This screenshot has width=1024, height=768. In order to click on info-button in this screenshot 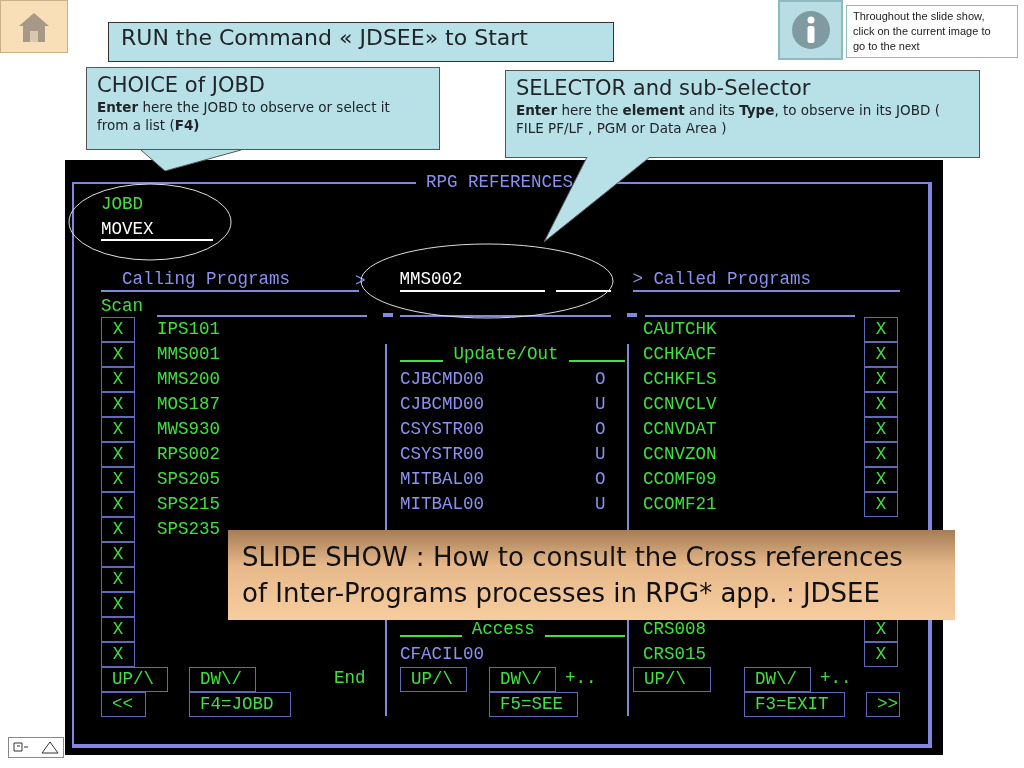, I will do `click(810, 30)`.